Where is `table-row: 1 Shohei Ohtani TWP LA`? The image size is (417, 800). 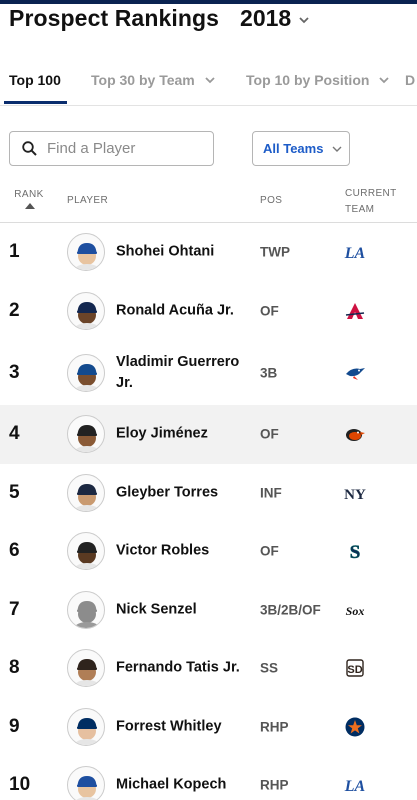 table-row: 1 Shohei Ohtani TWP LA is located at coordinates (208, 252).